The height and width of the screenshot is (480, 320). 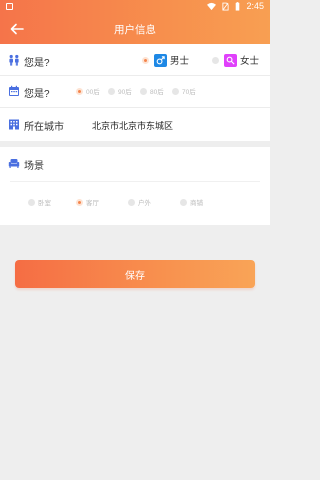 What do you see at coordinates (196, 203) in the screenshot?
I see `scene-option-label: 商铺` at bounding box center [196, 203].